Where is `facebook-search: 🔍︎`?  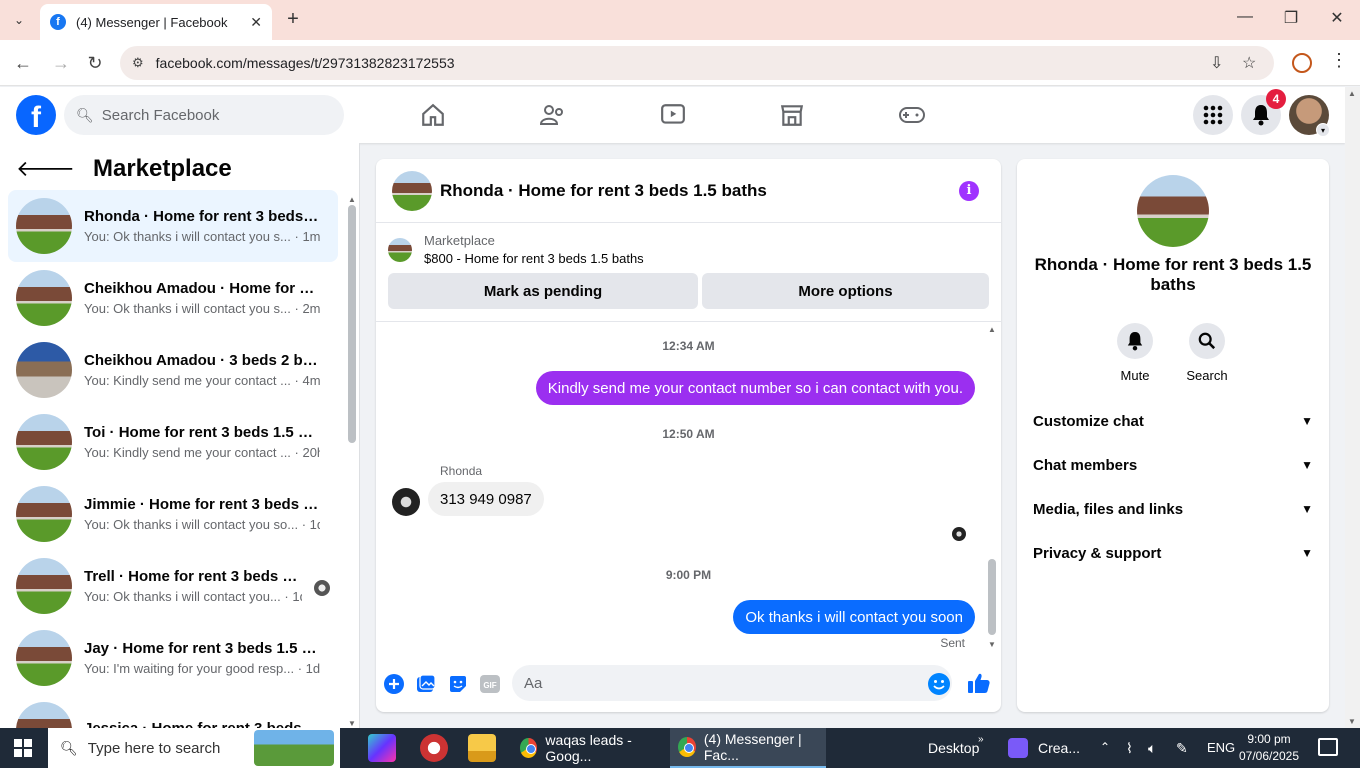
facebook-search: 🔍︎ is located at coordinates (204, 115).